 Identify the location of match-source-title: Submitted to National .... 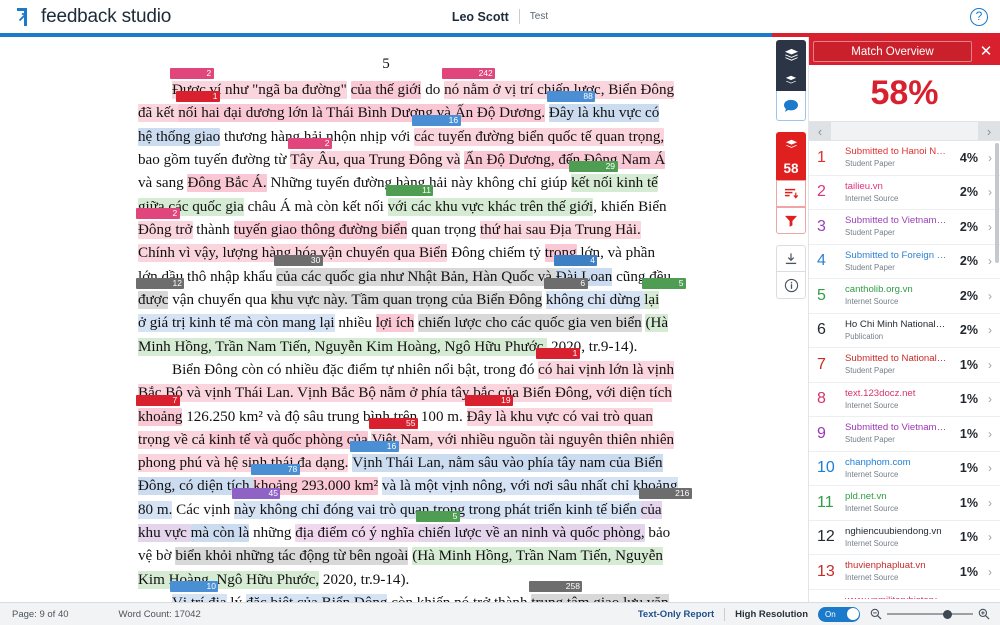
(896, 359).